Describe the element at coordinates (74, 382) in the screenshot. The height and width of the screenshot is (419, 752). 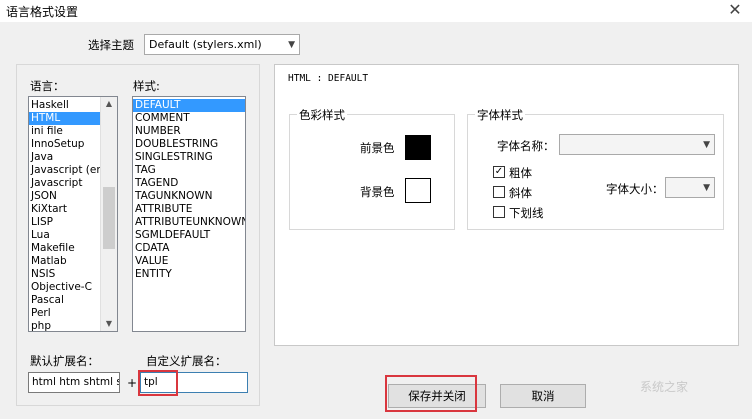
I see `default-ext-field: html htm shtml sht` at that location.